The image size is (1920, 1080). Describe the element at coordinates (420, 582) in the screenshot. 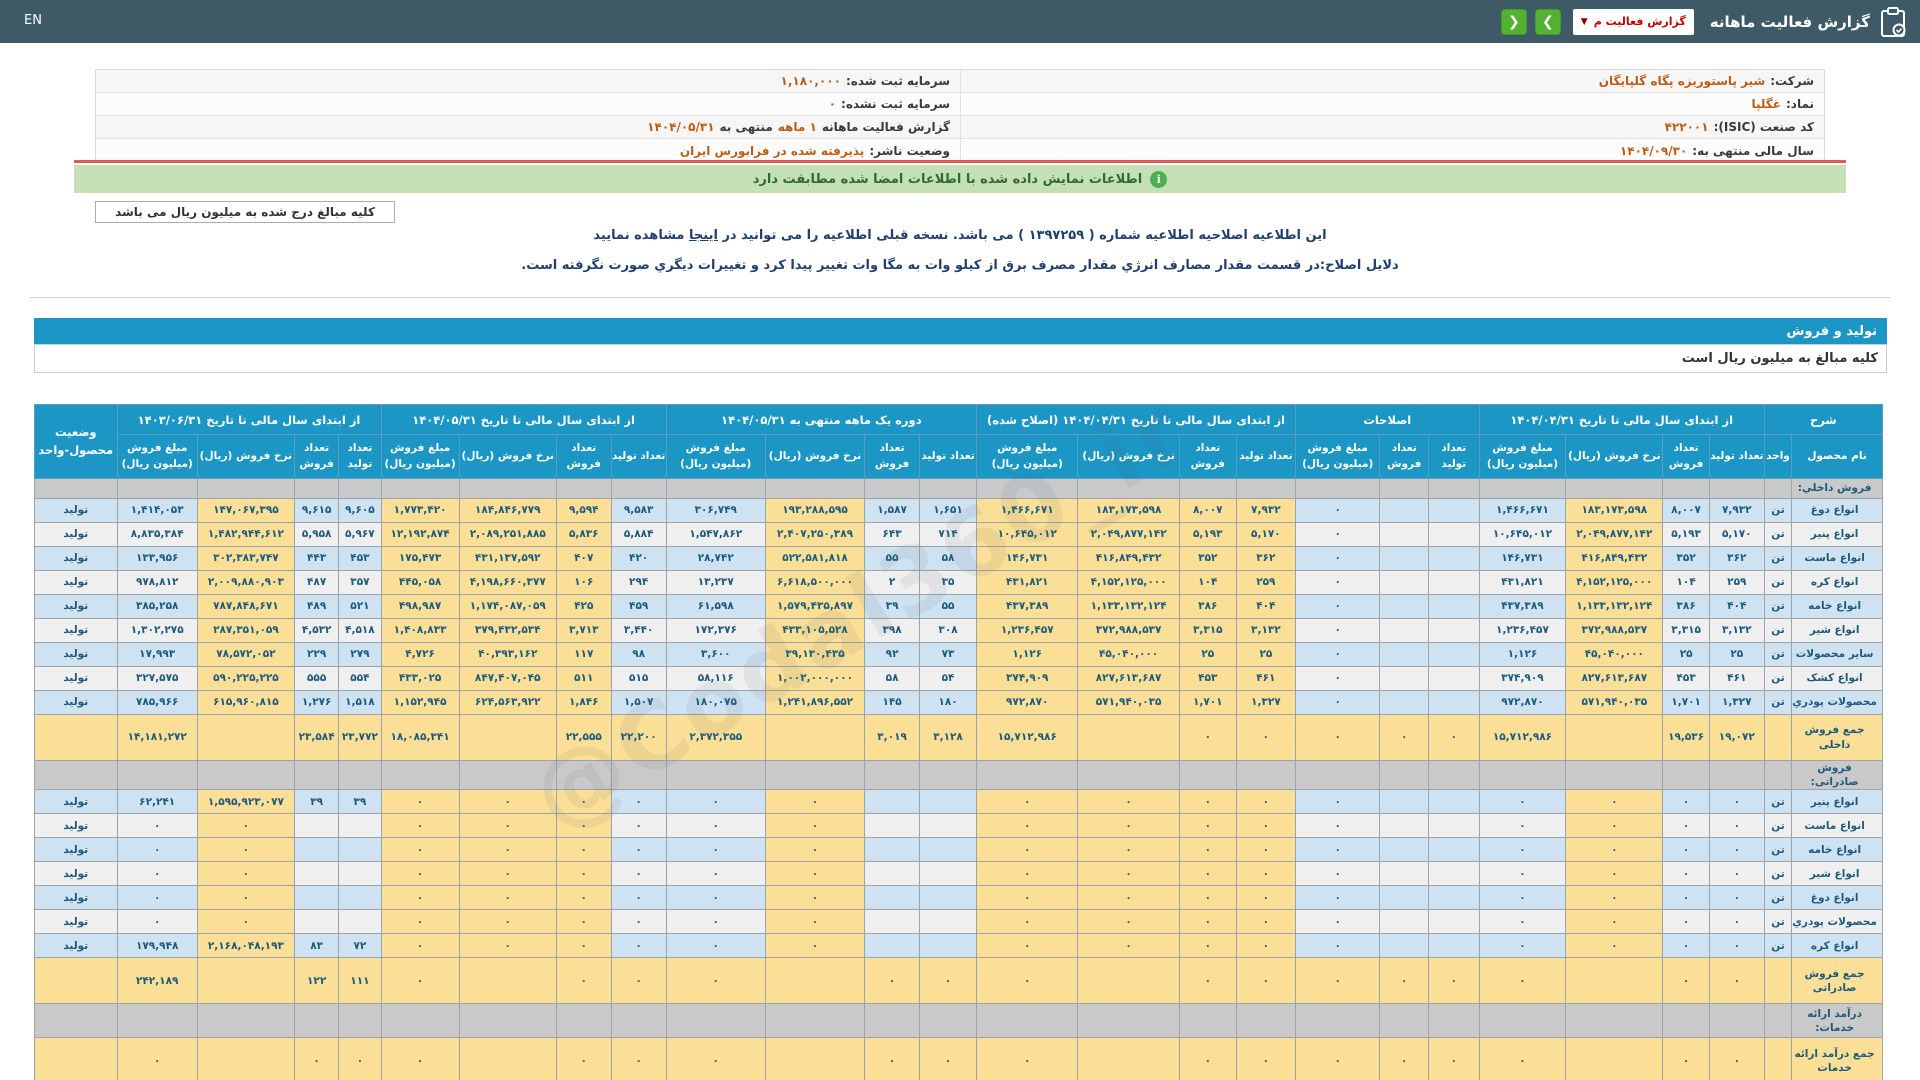

I see `value-cell: ۴۴۵,۰۵۸` at that location.